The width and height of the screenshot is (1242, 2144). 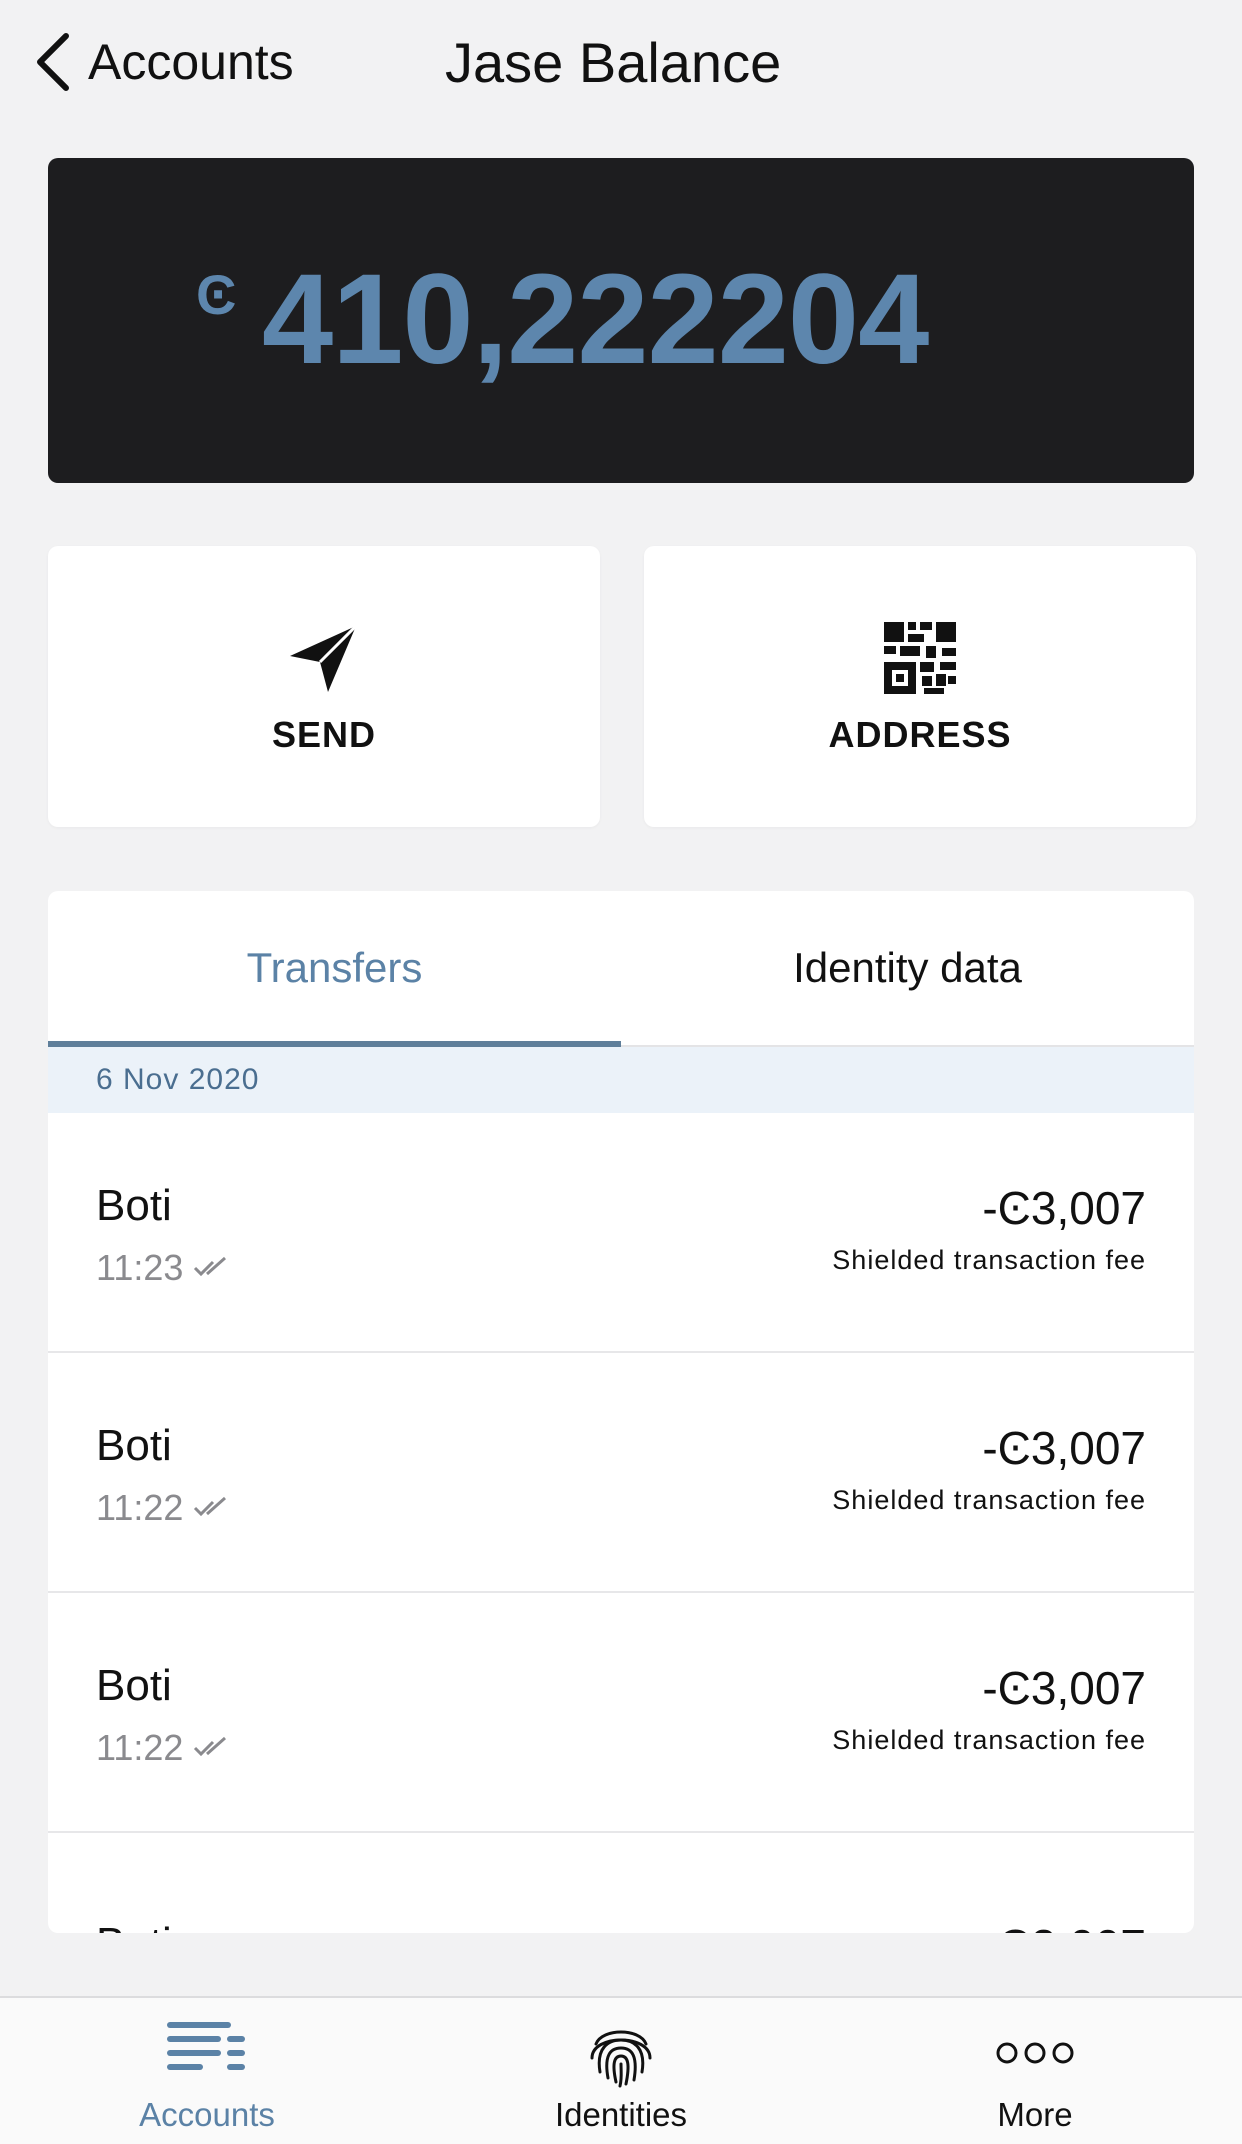 What do you see at coordinates (621, 2059) in the screenshot?
I see `fingerprint-icon` at bounding box center [621, 2059].